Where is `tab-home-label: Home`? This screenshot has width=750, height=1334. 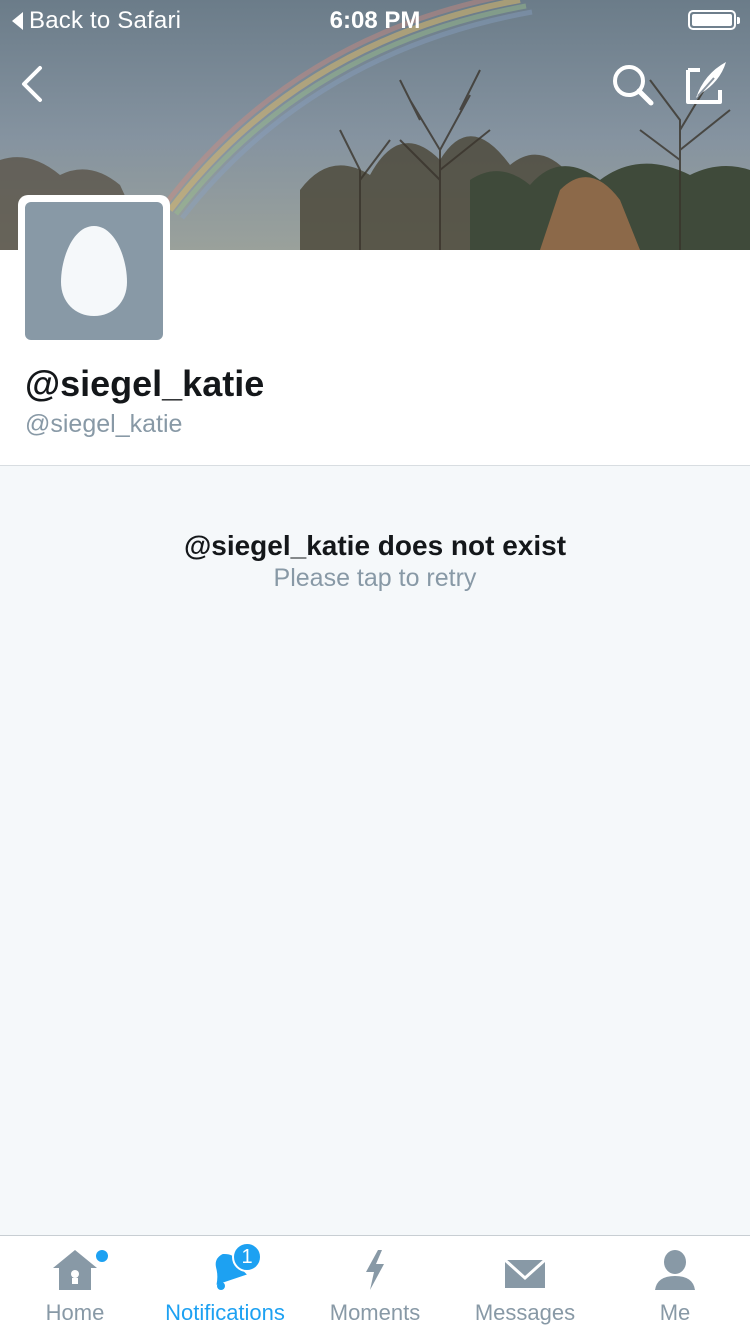
tab-home-label: Home is located at coordinates (75, 1312).